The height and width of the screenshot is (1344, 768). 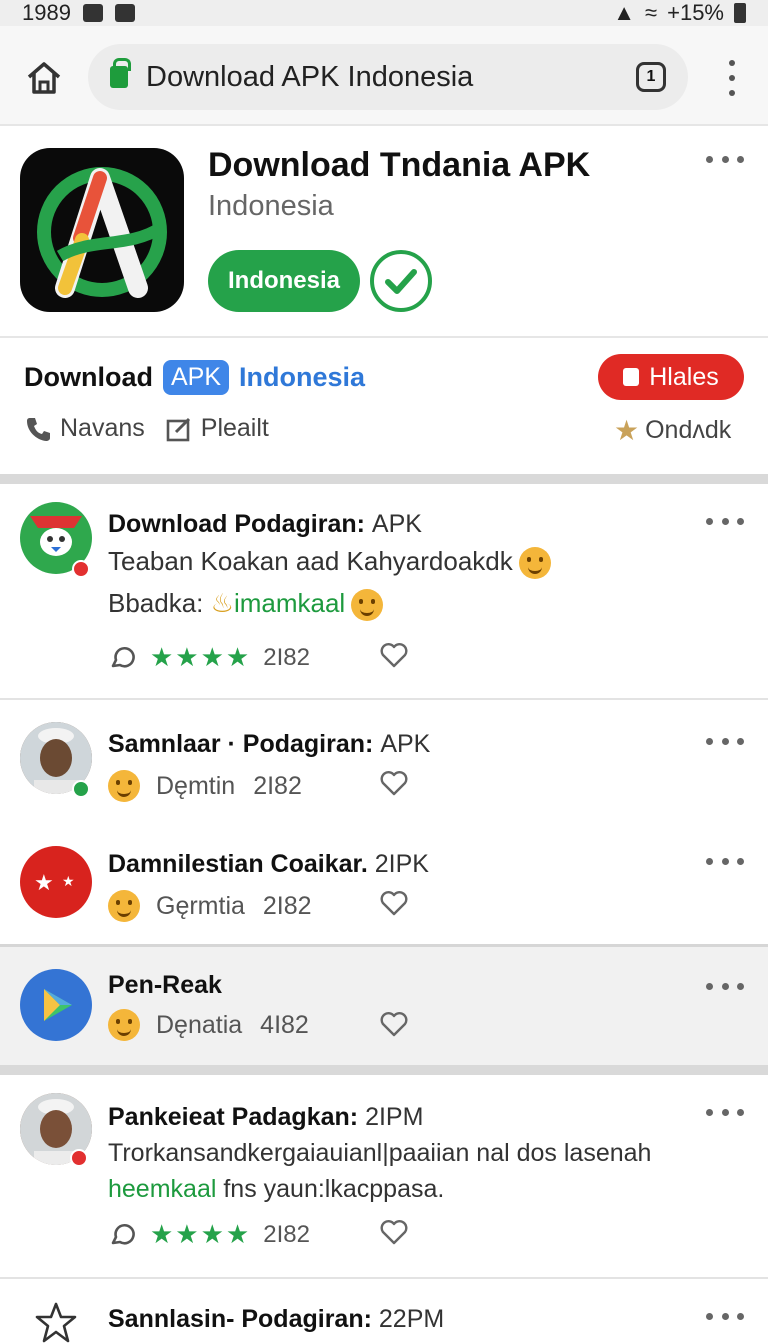 I want to click on edit-icon, so click(x=178, y=429).